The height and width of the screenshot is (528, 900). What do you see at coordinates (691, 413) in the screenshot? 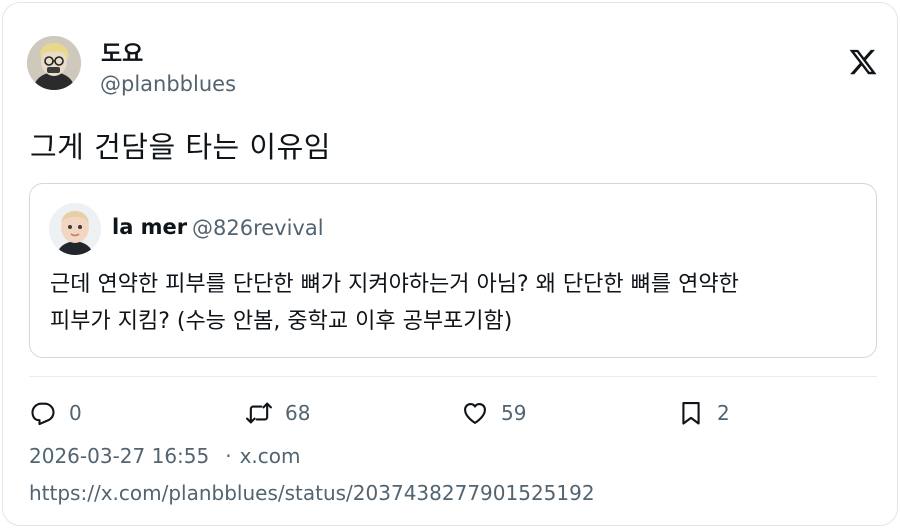
I see `bookmark-icon` at bounding box center [691, 413].